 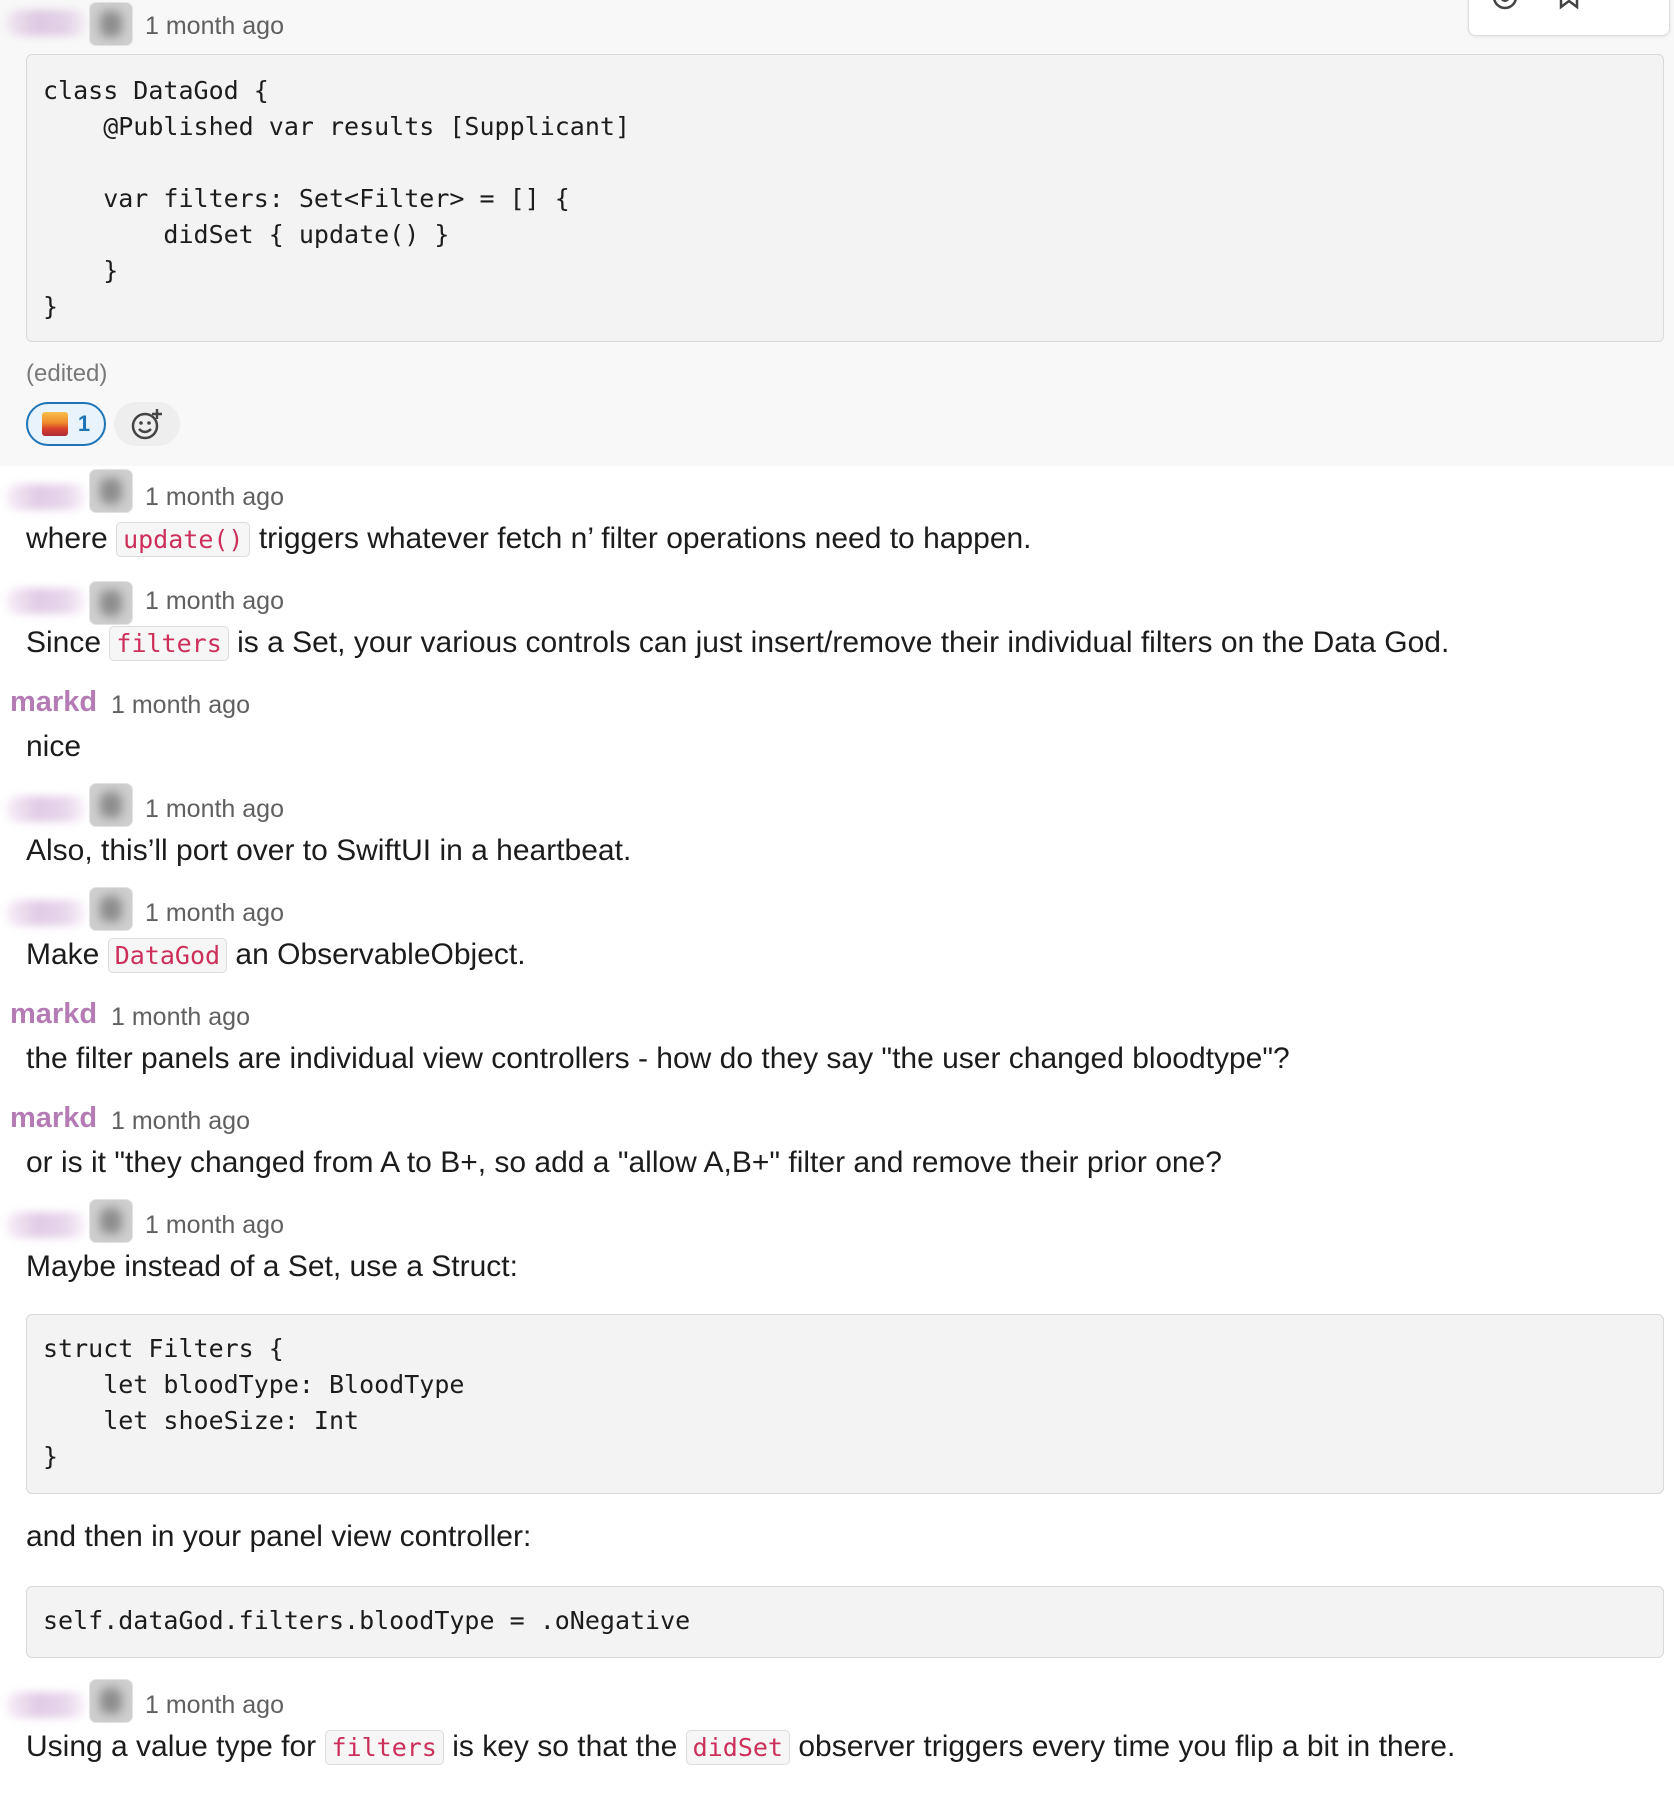 I want to click on message: markd 1 month ago nice, so click(x=837, y=726).